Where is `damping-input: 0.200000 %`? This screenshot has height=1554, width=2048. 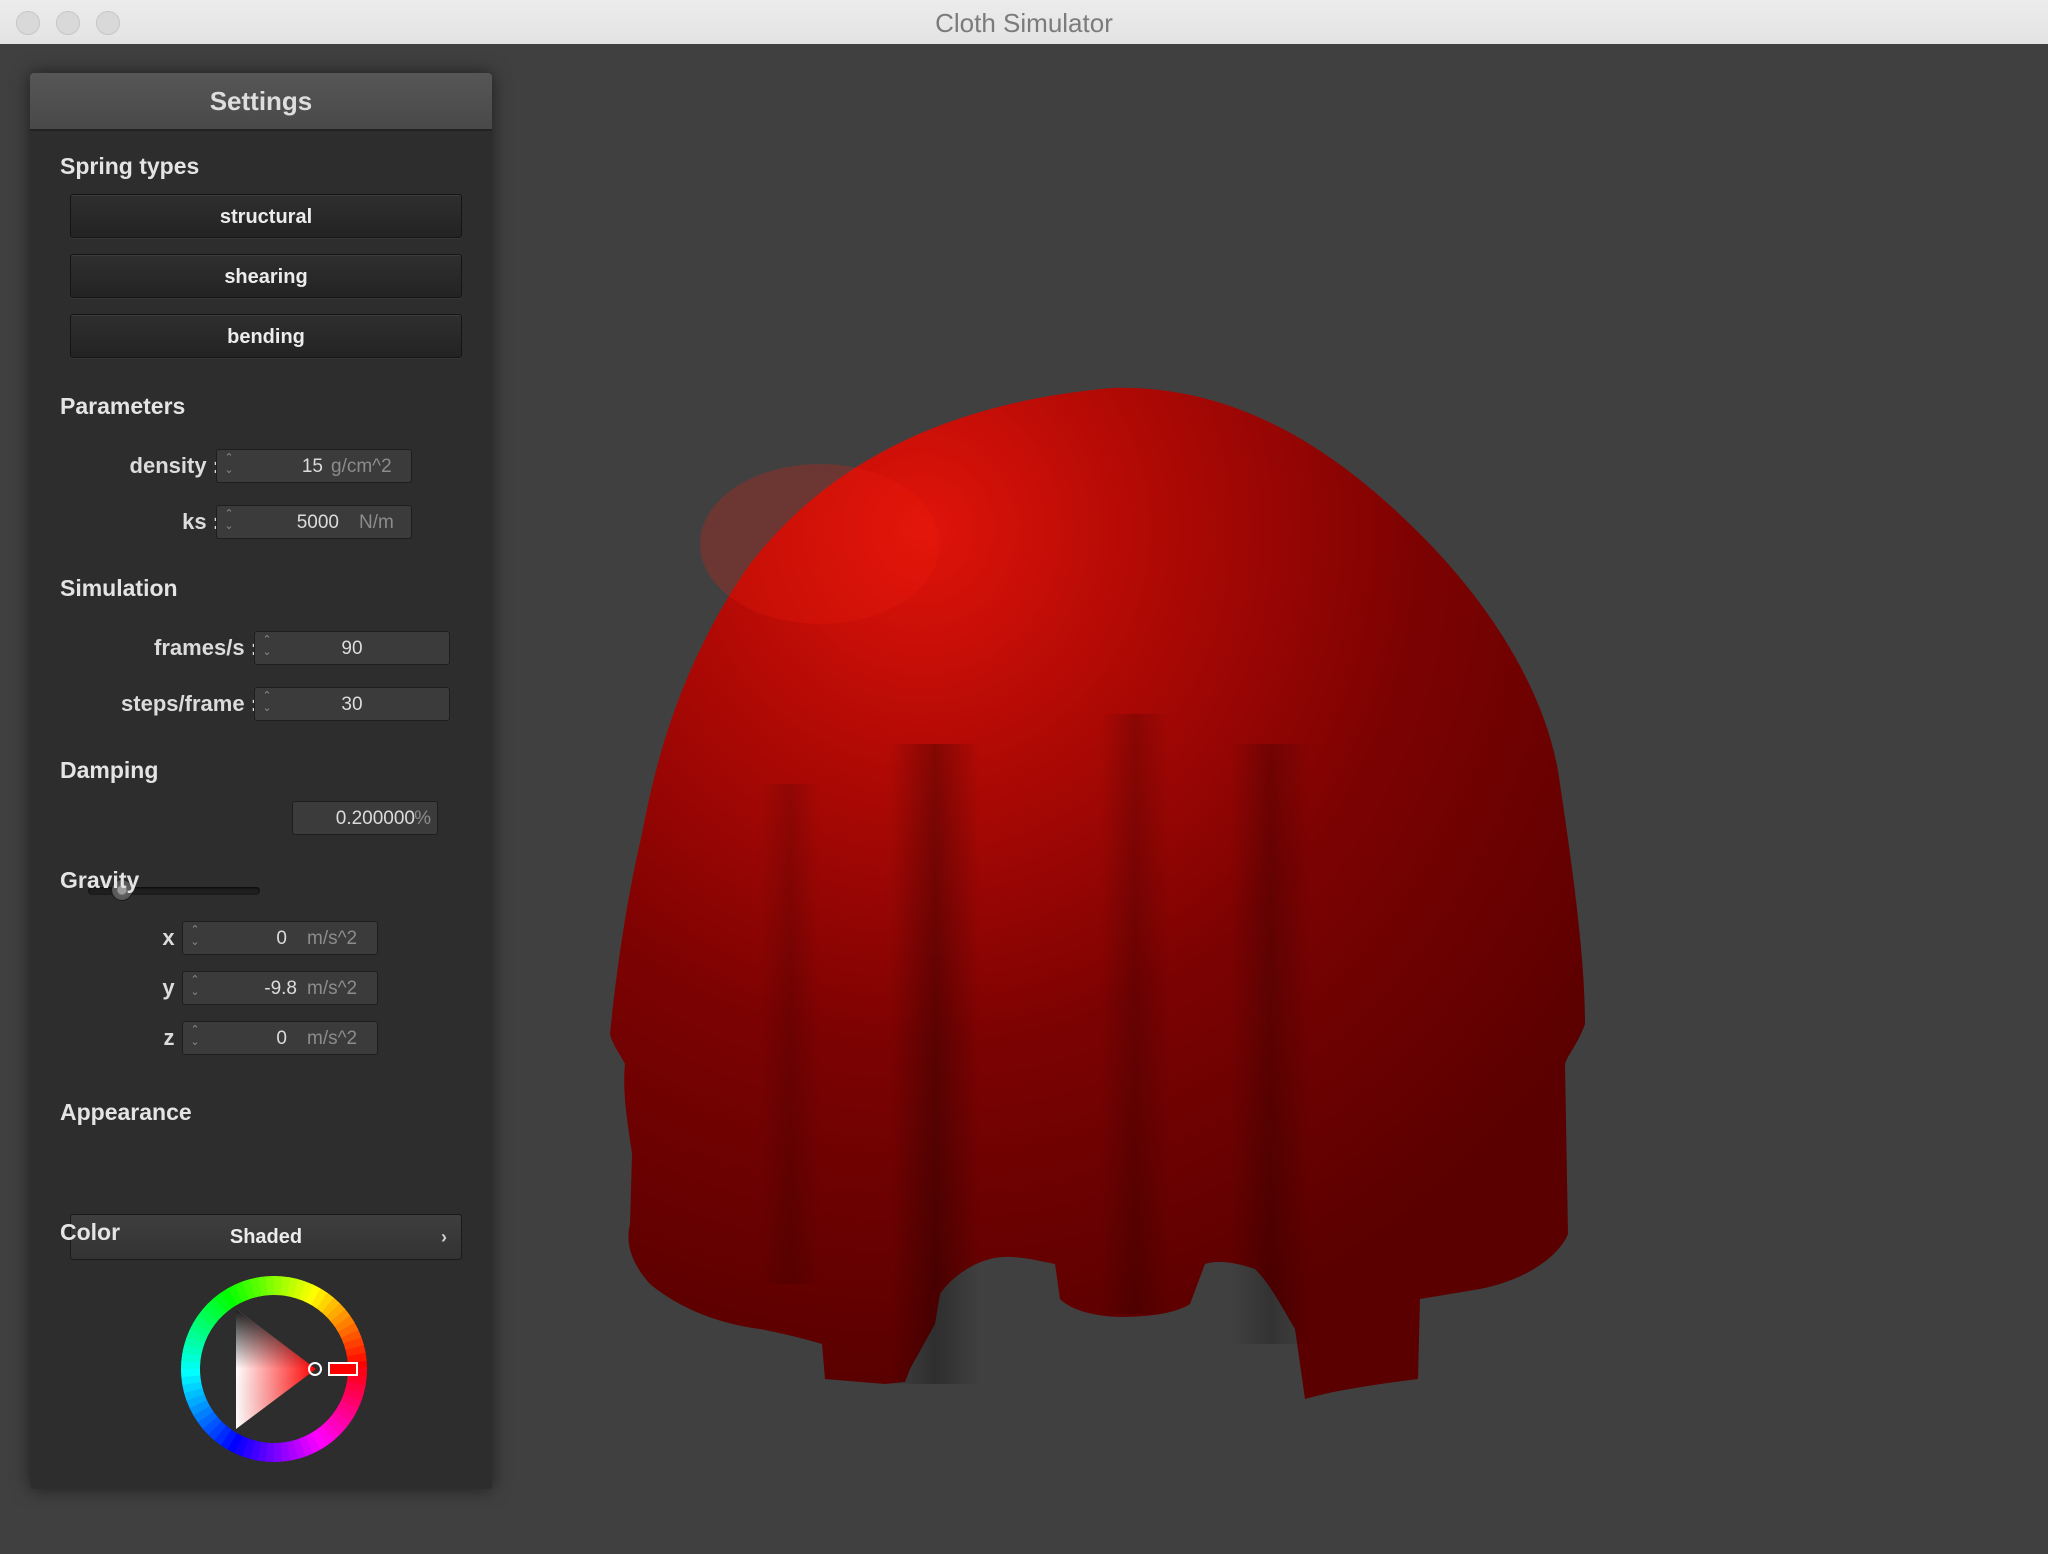 damping-input: 0.200000 % is located at coordinates (365, 818).